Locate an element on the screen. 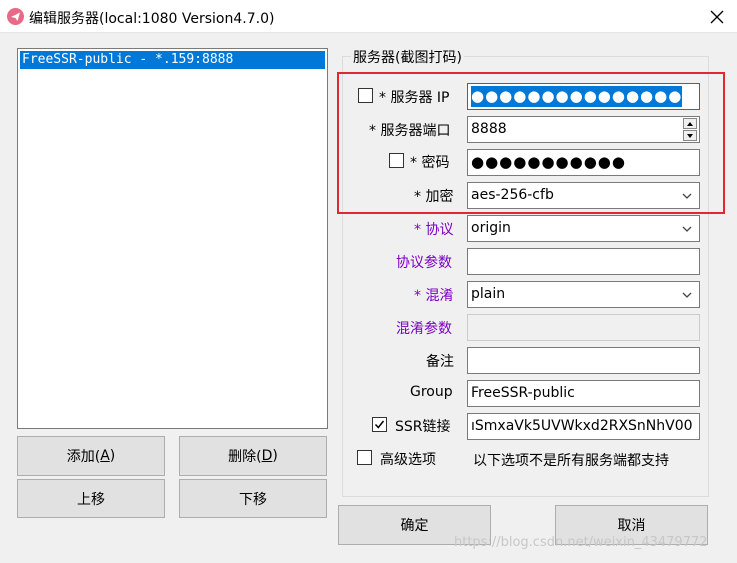  ssr-link-label: SSR链接 is located at coordinates (423, 427).